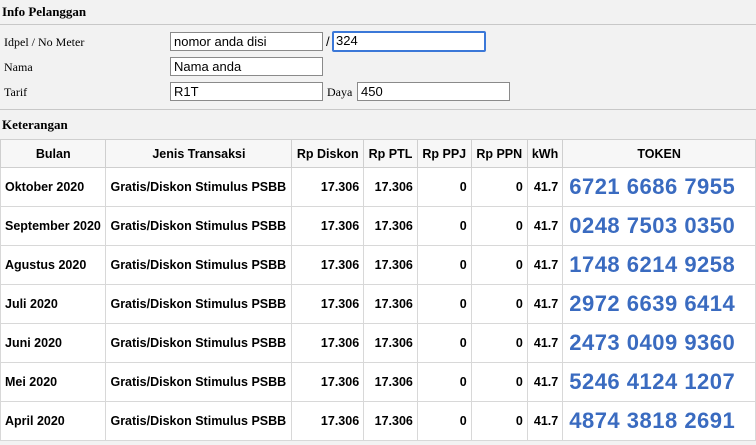 Image resolution: width=756 pixels, height=445 pixels. I want to click on cell-token: 4874 3818 2691, so click(659, 421).